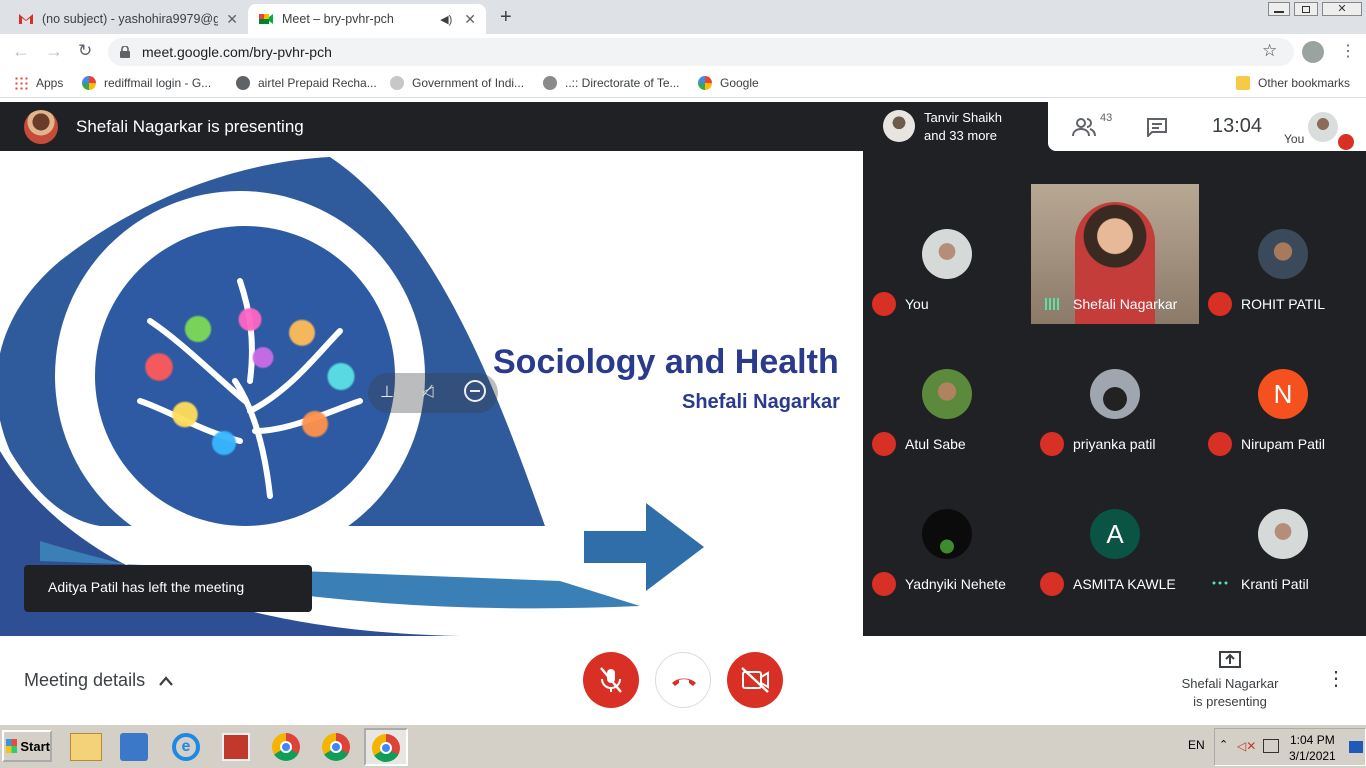  I want to click on avatar-initial: A, so click(1115, 534).